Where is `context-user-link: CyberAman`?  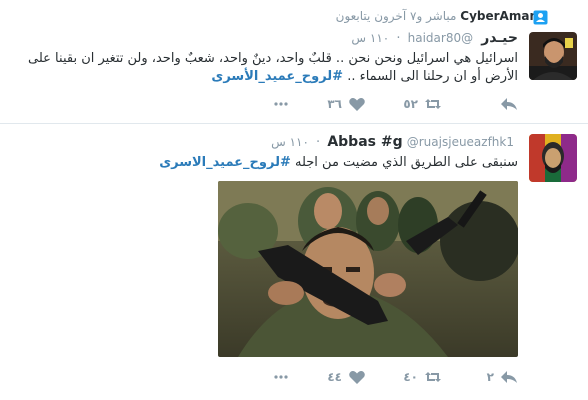
context-user-link: CyberAman is located at coordinates (499, 16).